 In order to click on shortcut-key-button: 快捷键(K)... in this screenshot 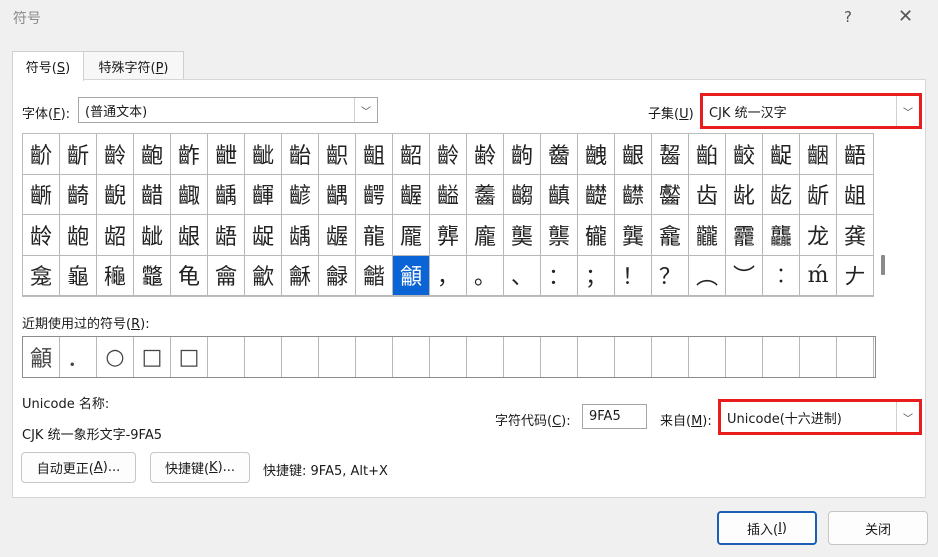, I will do `click(200, 467)`.